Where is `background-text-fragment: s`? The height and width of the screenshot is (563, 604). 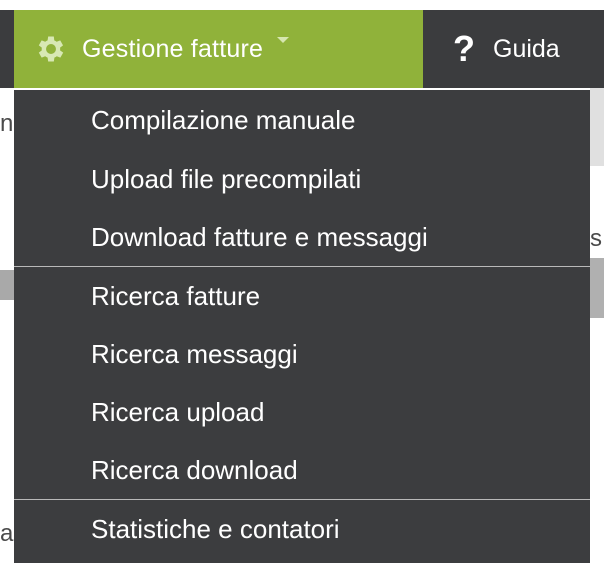
background-text-fragment: s is located at coordinates (596, 238).